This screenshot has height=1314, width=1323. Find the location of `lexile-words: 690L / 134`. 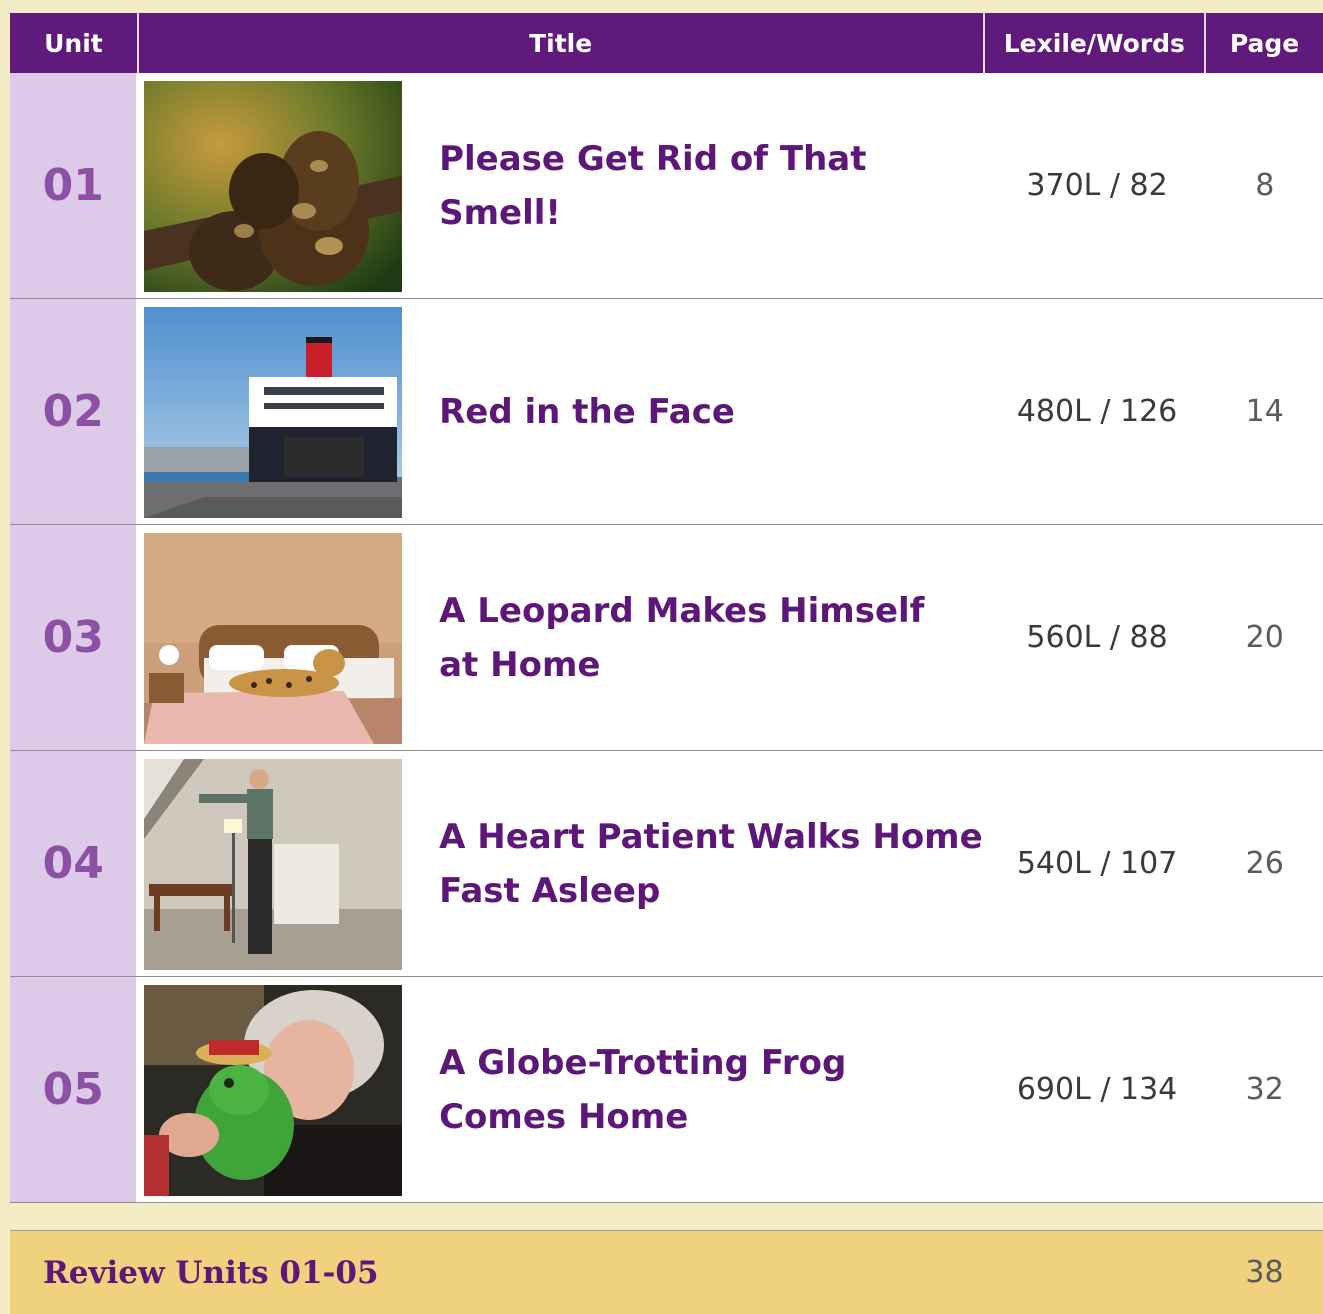

lexile-words: 690L / 134 is located at coordinates (1097, 1089).